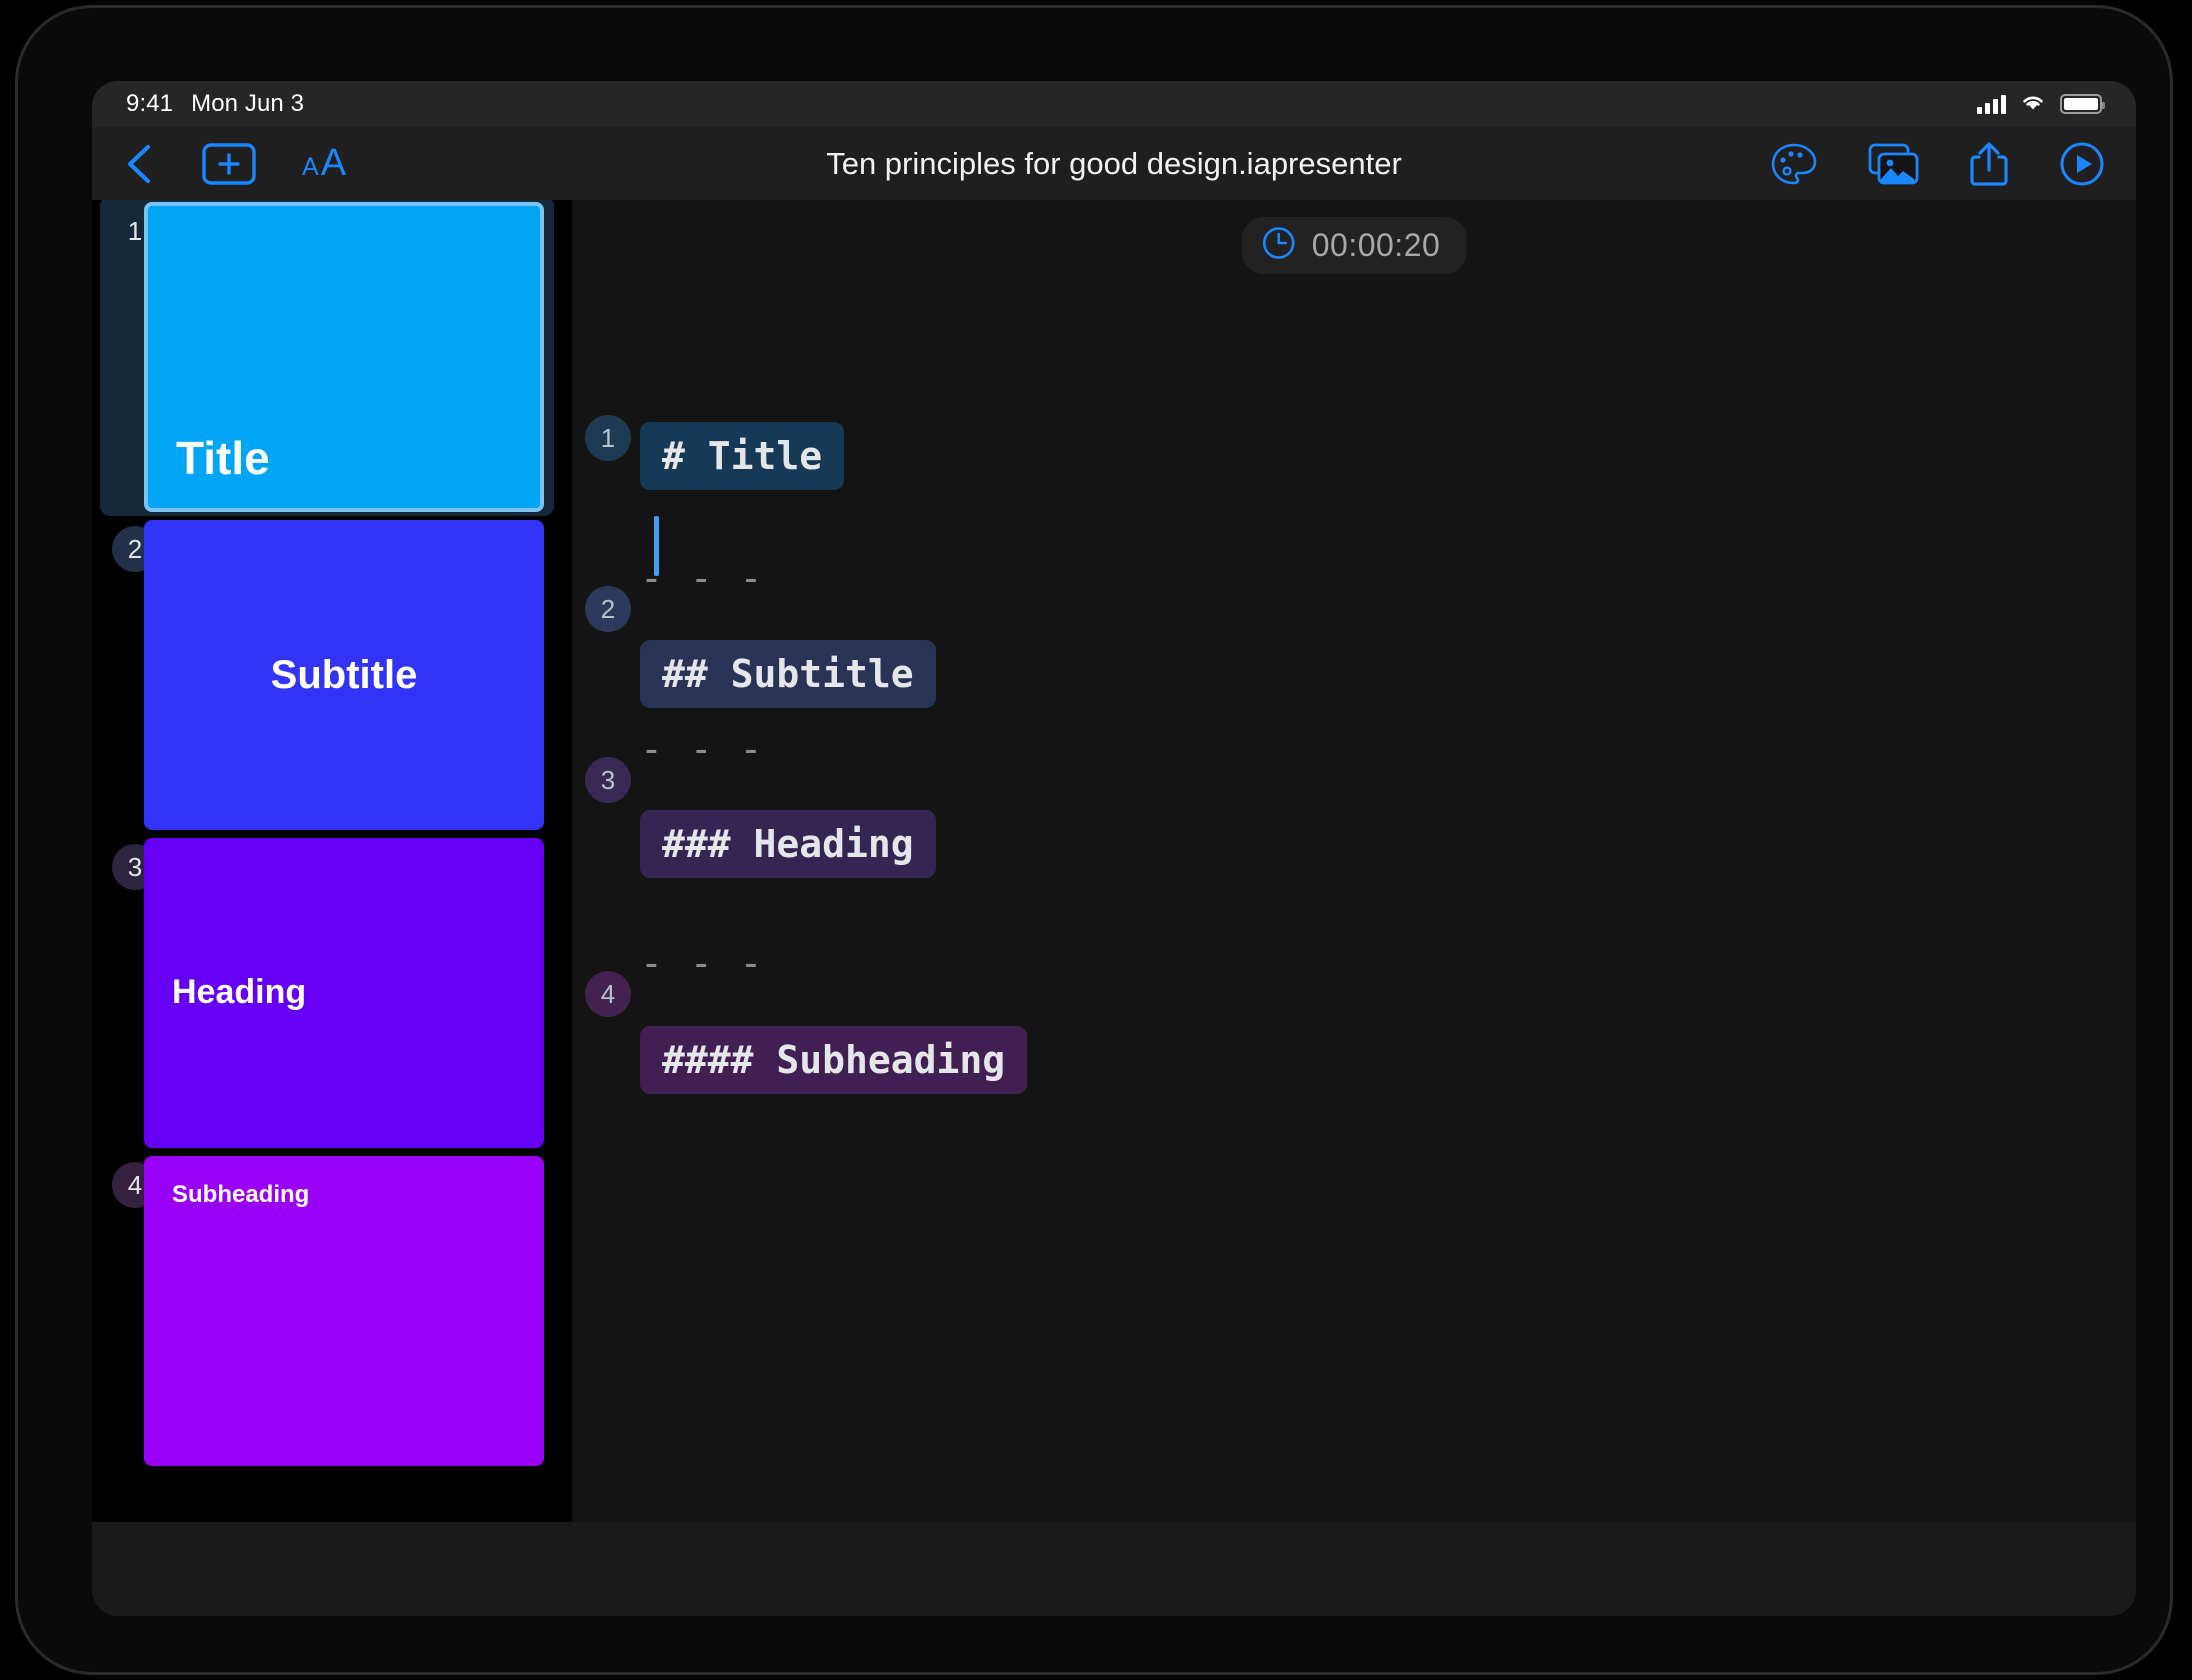  I want to click on slide-marker-3: 3, so click(608, 780).